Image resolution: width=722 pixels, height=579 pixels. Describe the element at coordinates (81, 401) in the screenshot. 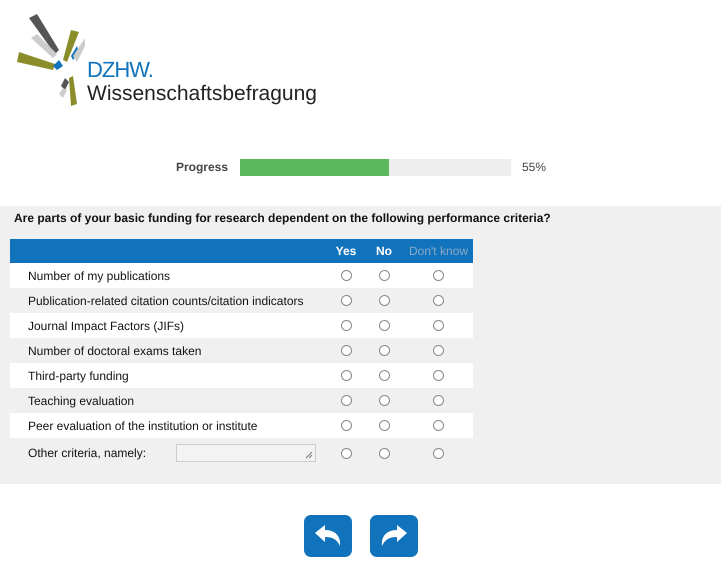

I see `criterion-label: Teaching evaluation` at that location.